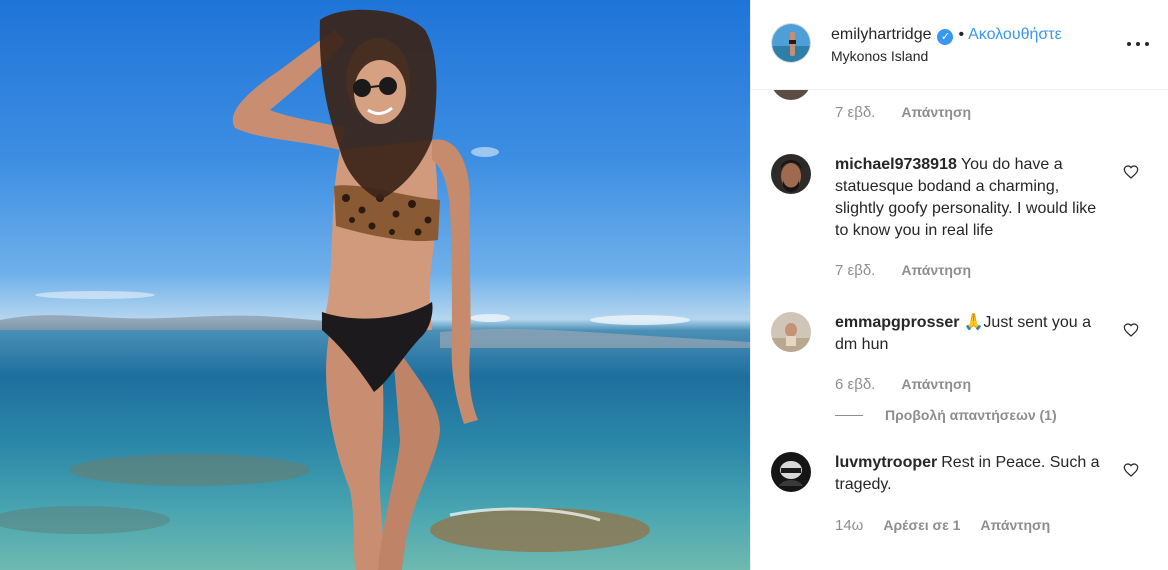 The height and width of the screenshot is (570, 1168). I want to click on commenter-username: luvmytrooper, so click(886, 462).